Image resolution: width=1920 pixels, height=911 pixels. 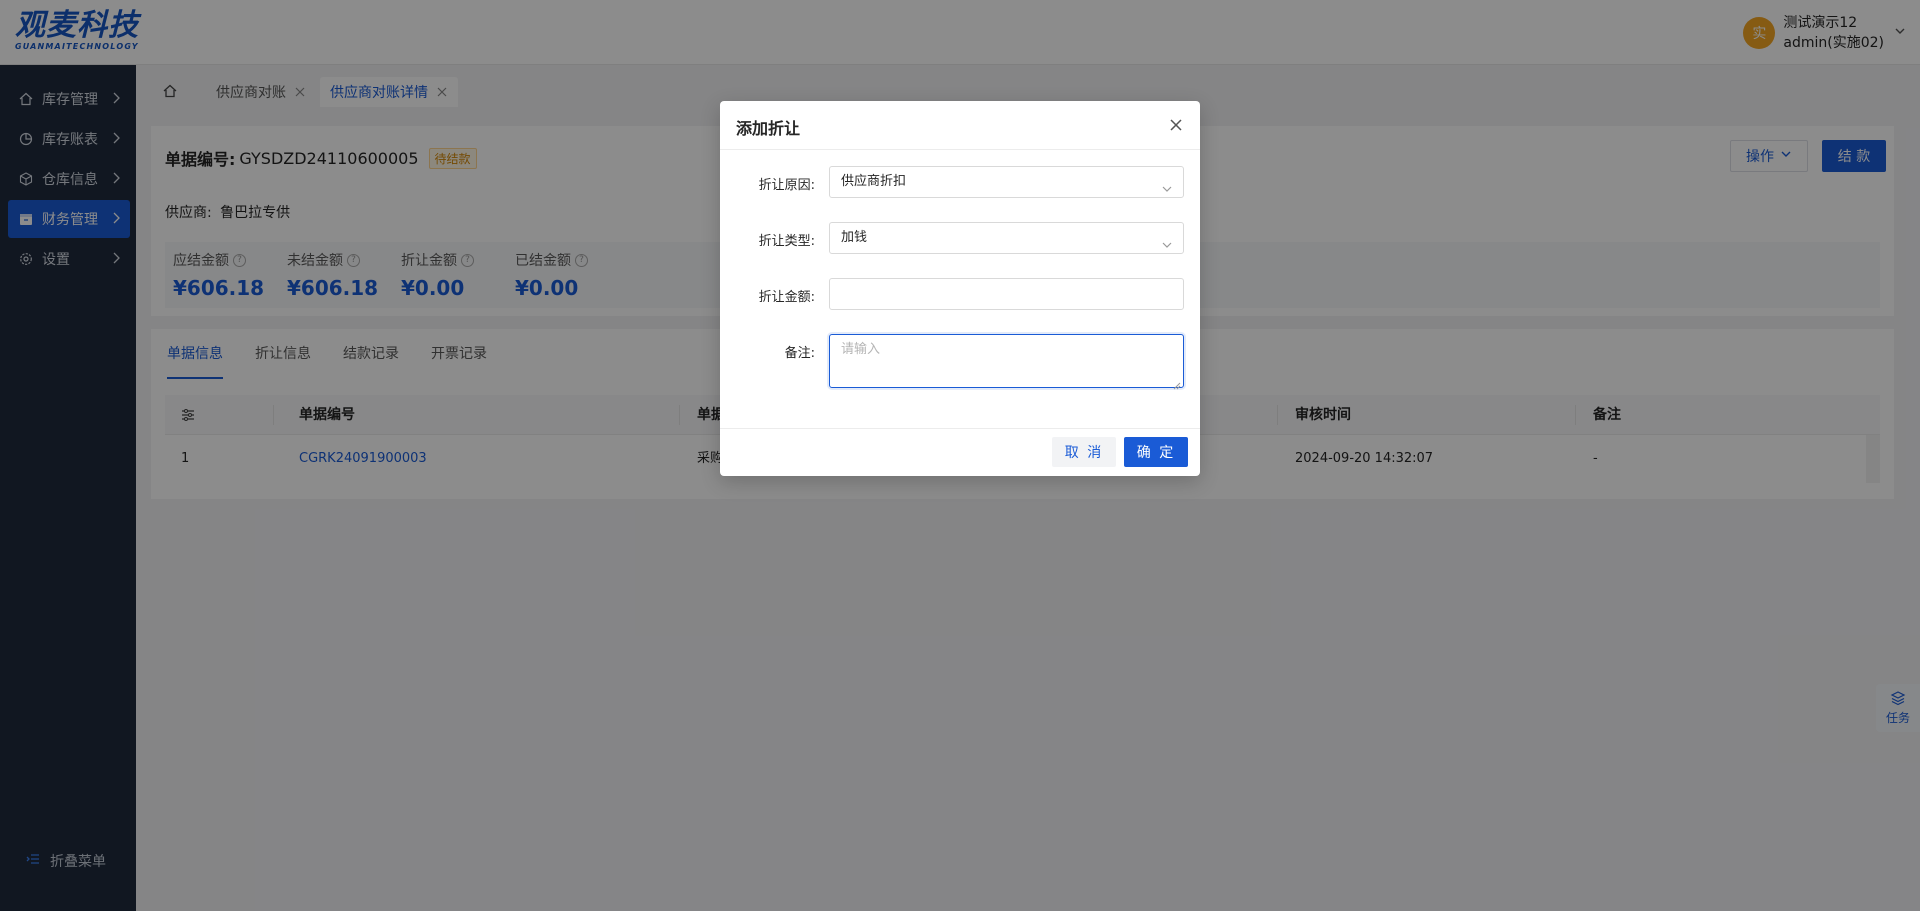 I want to click on resize-handle-icon, so click(x=1177, y=383).